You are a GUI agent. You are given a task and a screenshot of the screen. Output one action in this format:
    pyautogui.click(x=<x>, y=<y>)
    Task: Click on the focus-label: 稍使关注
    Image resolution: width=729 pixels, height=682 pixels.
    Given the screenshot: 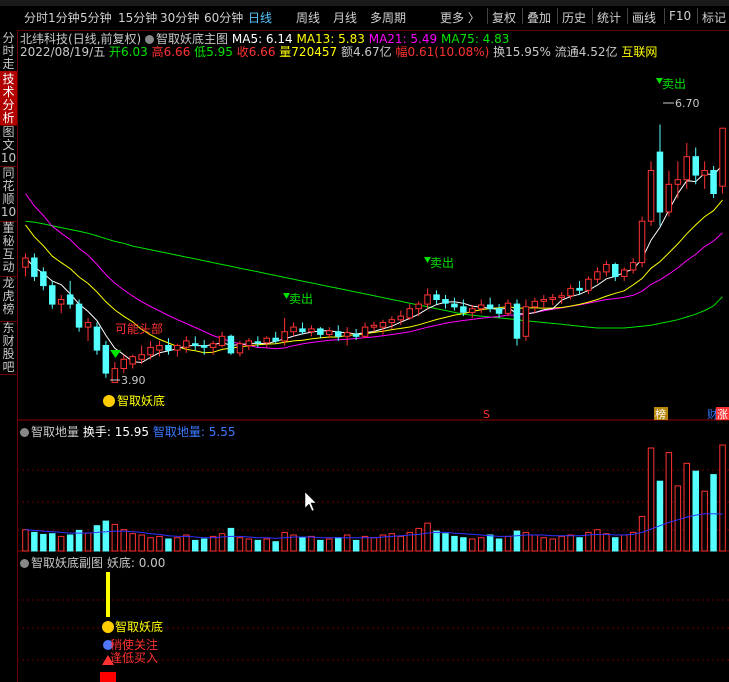 What is the action you would take?
    pyautogui.click(x=134, y=644)
    